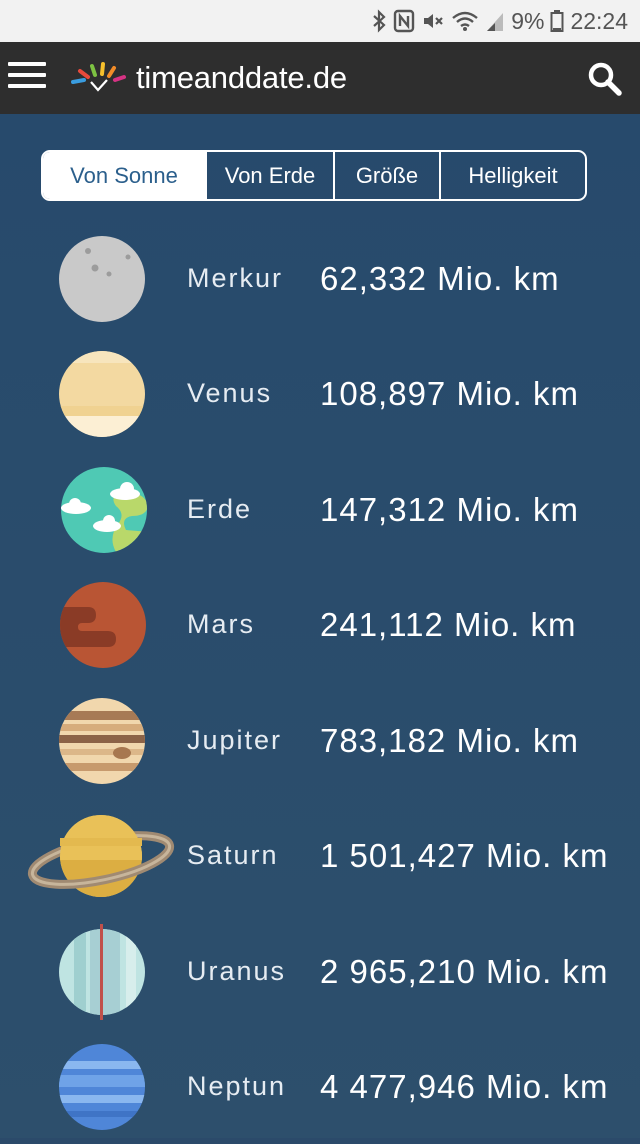 Image resolution: width=640 pixels, height=1144 pixels. What do you see at coordinates (269, 175) in the screenshot?
I see `tab-von-erde: Von Erde` at bounding box center [269, 175].